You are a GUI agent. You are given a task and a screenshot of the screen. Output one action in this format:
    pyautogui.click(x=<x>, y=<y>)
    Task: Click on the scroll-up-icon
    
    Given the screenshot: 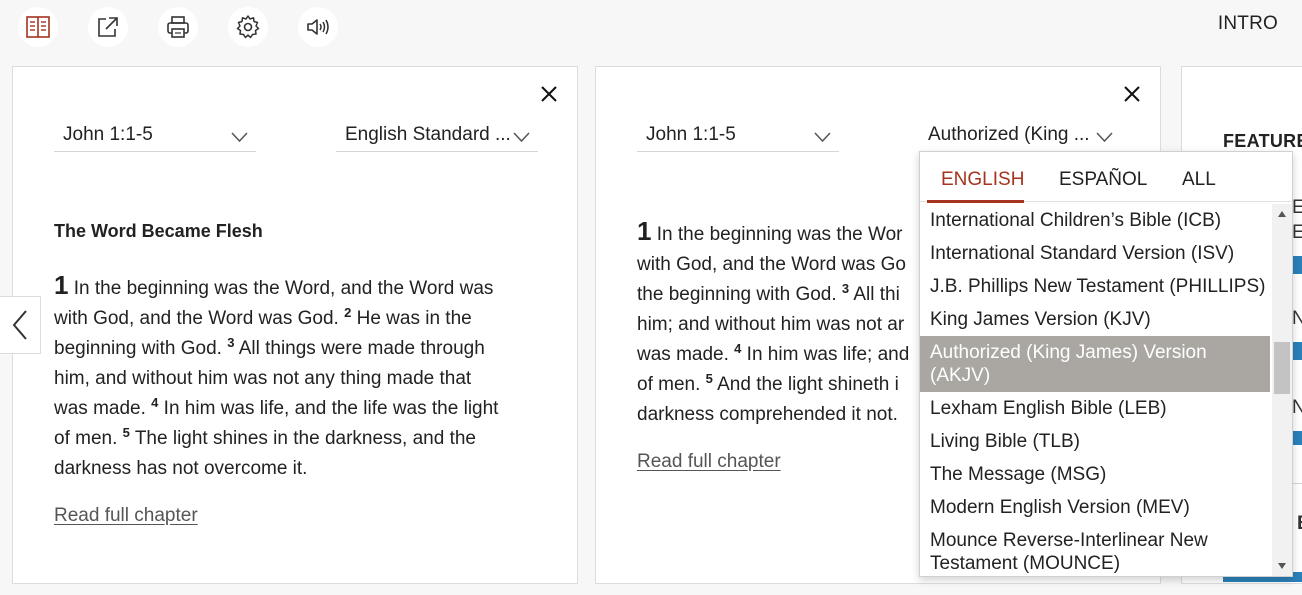 What is the action you would take?
    pyautogui.click(x=1282, y=214)
    